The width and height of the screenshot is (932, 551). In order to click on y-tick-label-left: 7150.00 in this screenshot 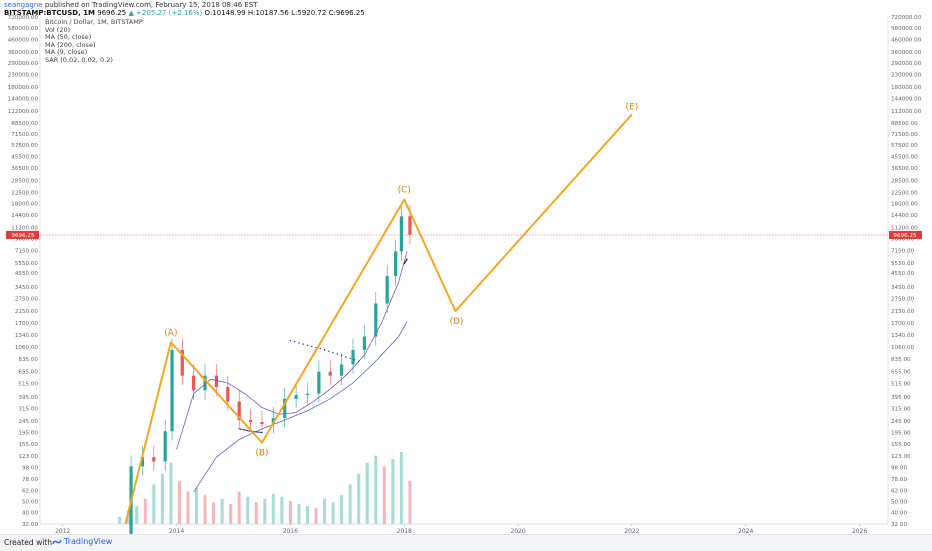, I will do `click(27, 251)`.